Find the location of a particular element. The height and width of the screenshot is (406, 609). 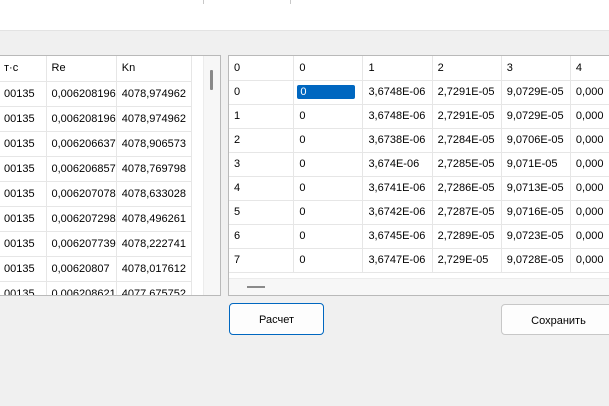

table-cell: 4078,633028 is located at coordinates (154, 194).